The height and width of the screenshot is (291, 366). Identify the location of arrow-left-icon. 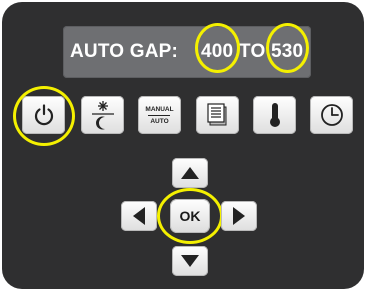
(139, 216).